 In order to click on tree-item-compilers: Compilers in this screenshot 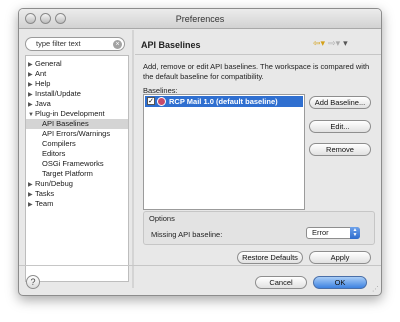, I will do `click(59, 144)`.